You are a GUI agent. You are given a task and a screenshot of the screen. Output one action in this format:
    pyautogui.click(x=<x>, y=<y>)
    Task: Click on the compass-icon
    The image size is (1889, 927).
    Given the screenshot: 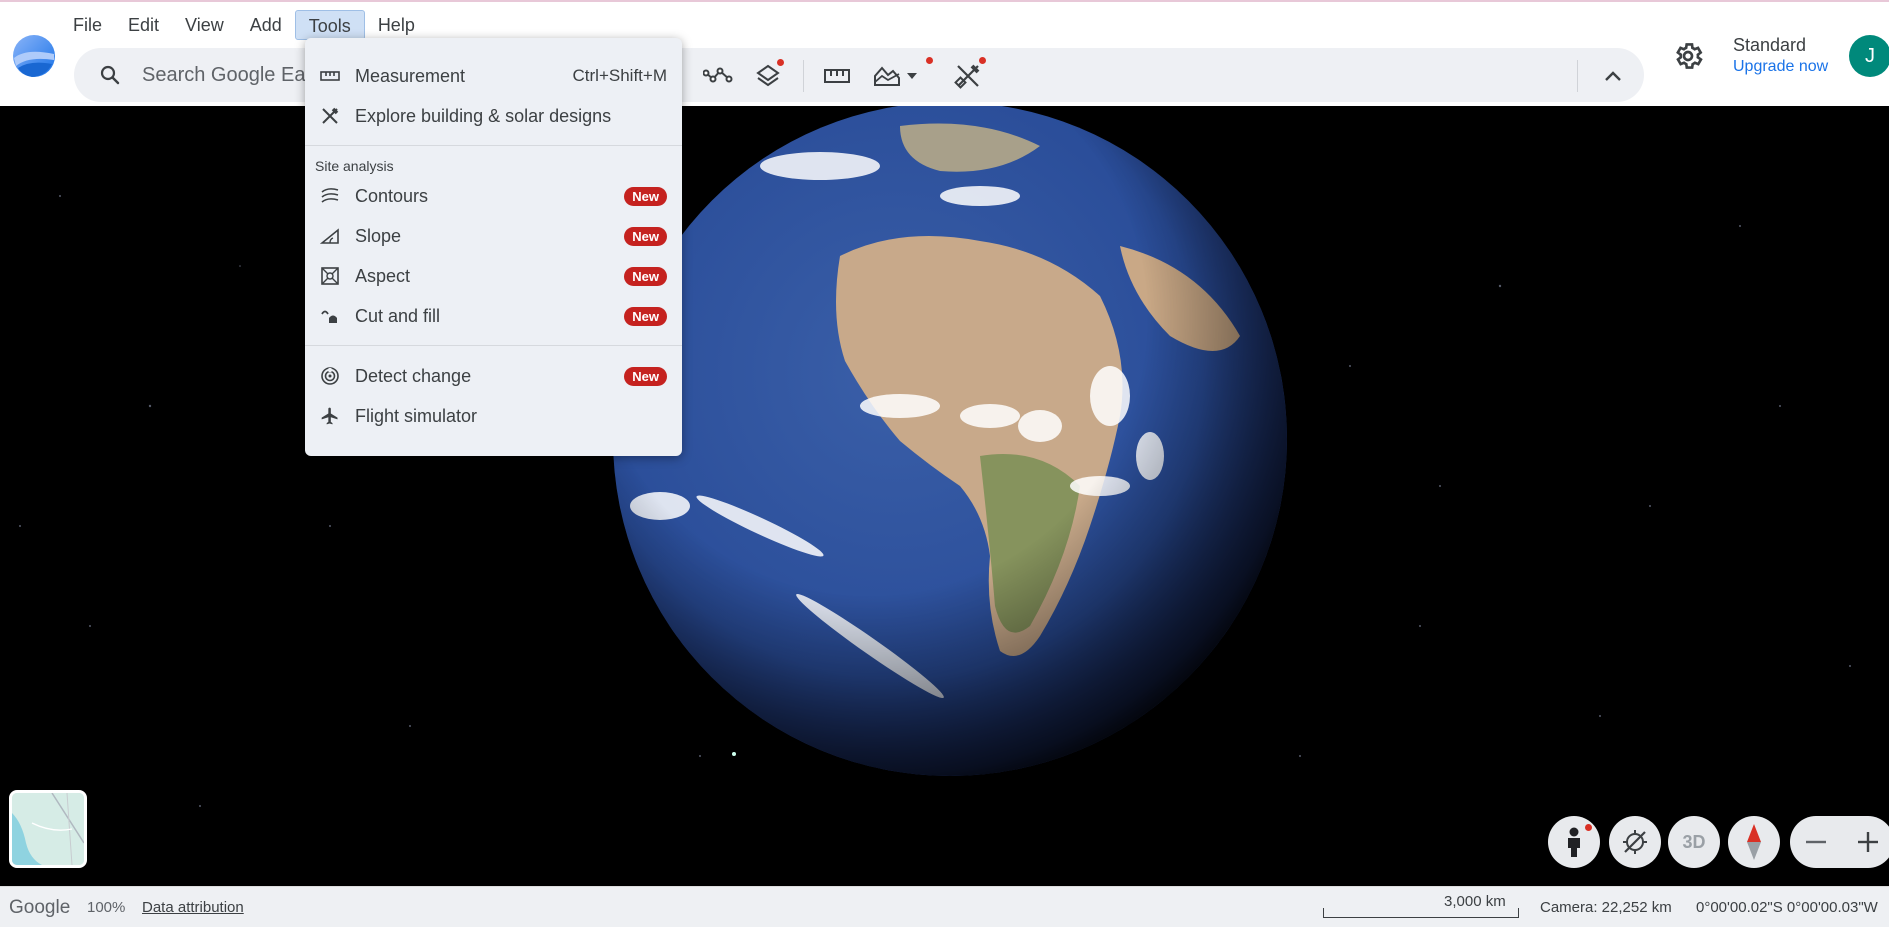 What is the action you would take?
    pyautogui.click(x=1754, y=842)
    